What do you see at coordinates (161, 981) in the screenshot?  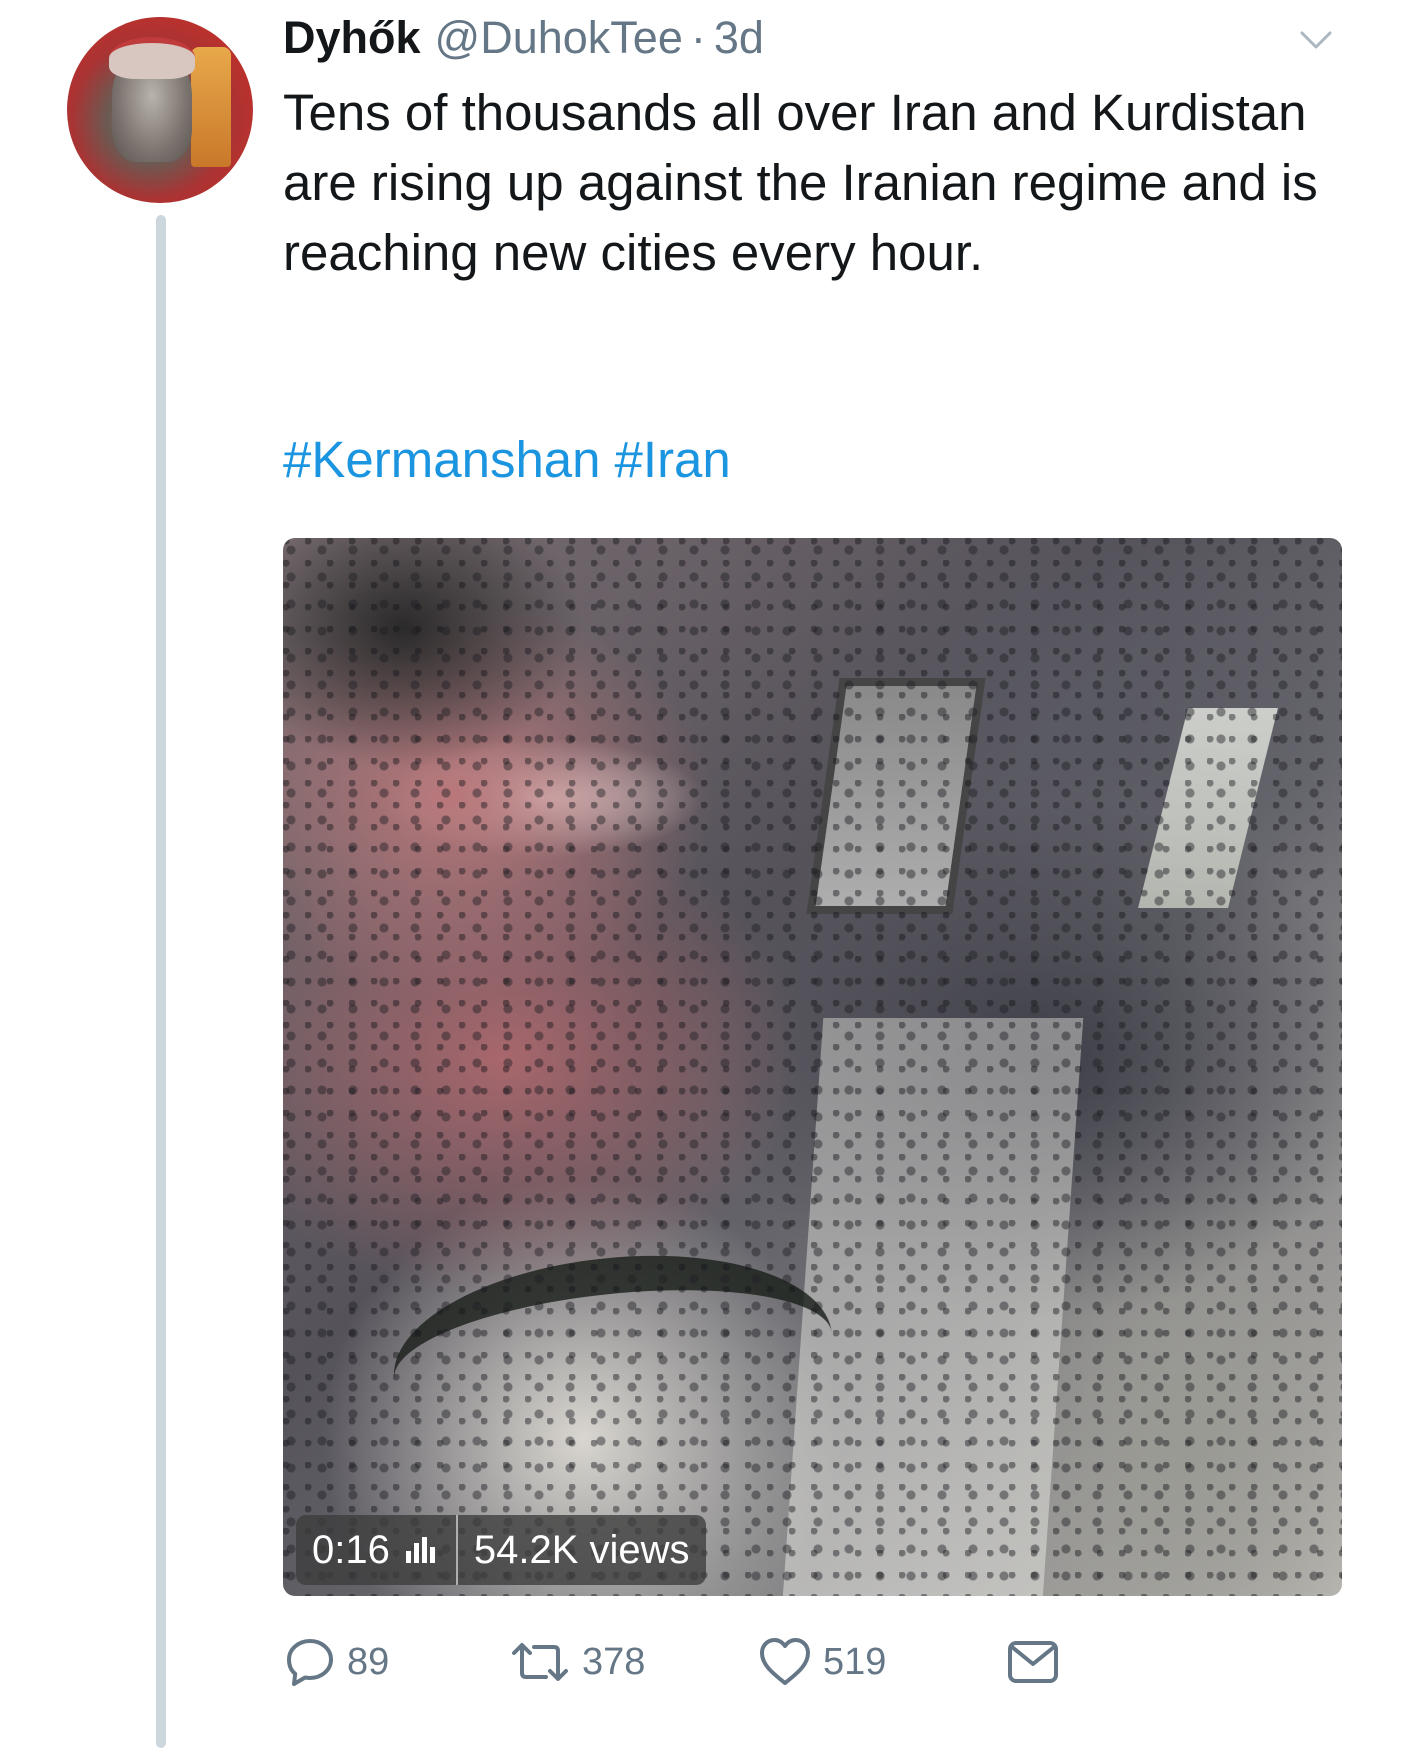 I see `thread-line` at bounding box center [161, 981].